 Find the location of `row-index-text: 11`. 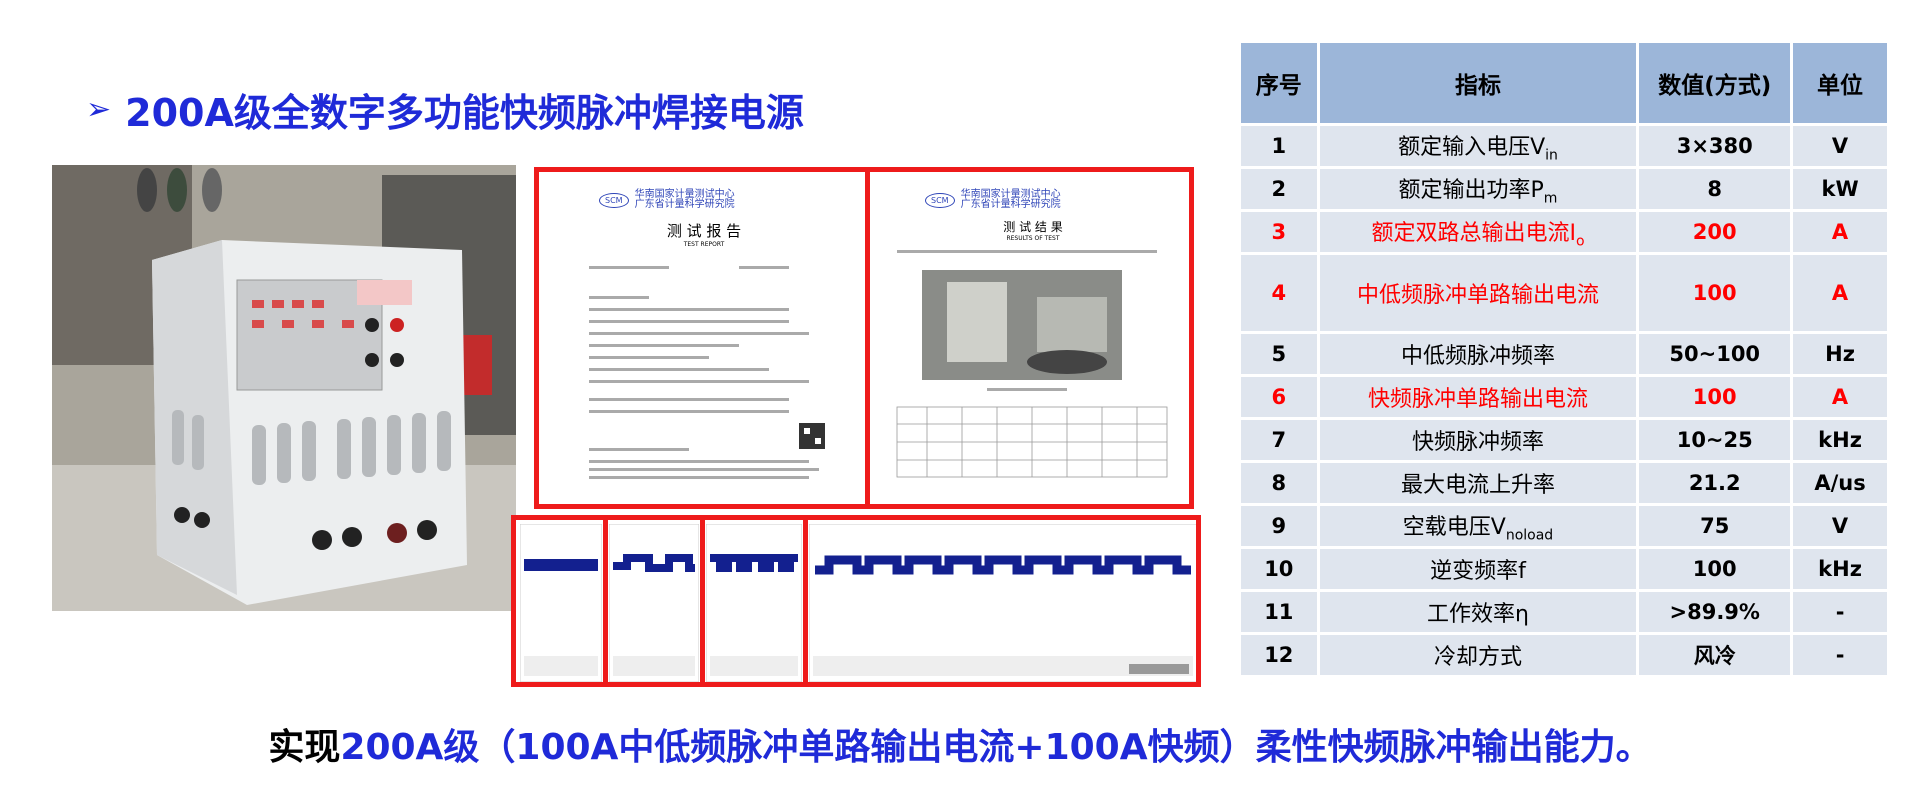

row-index-text: 11 is located at coordinates (1279, 612).